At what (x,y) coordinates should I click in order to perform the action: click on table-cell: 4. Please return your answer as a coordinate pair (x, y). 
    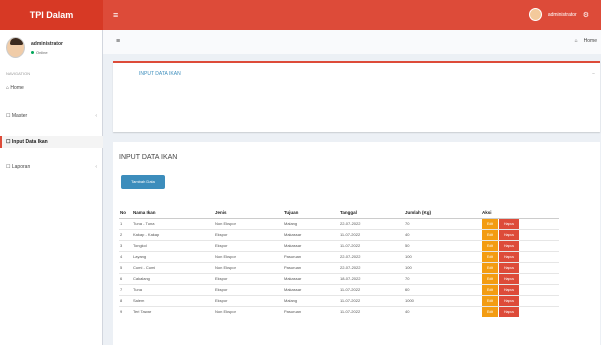
    Looking at the image, I should click on (125, 256).